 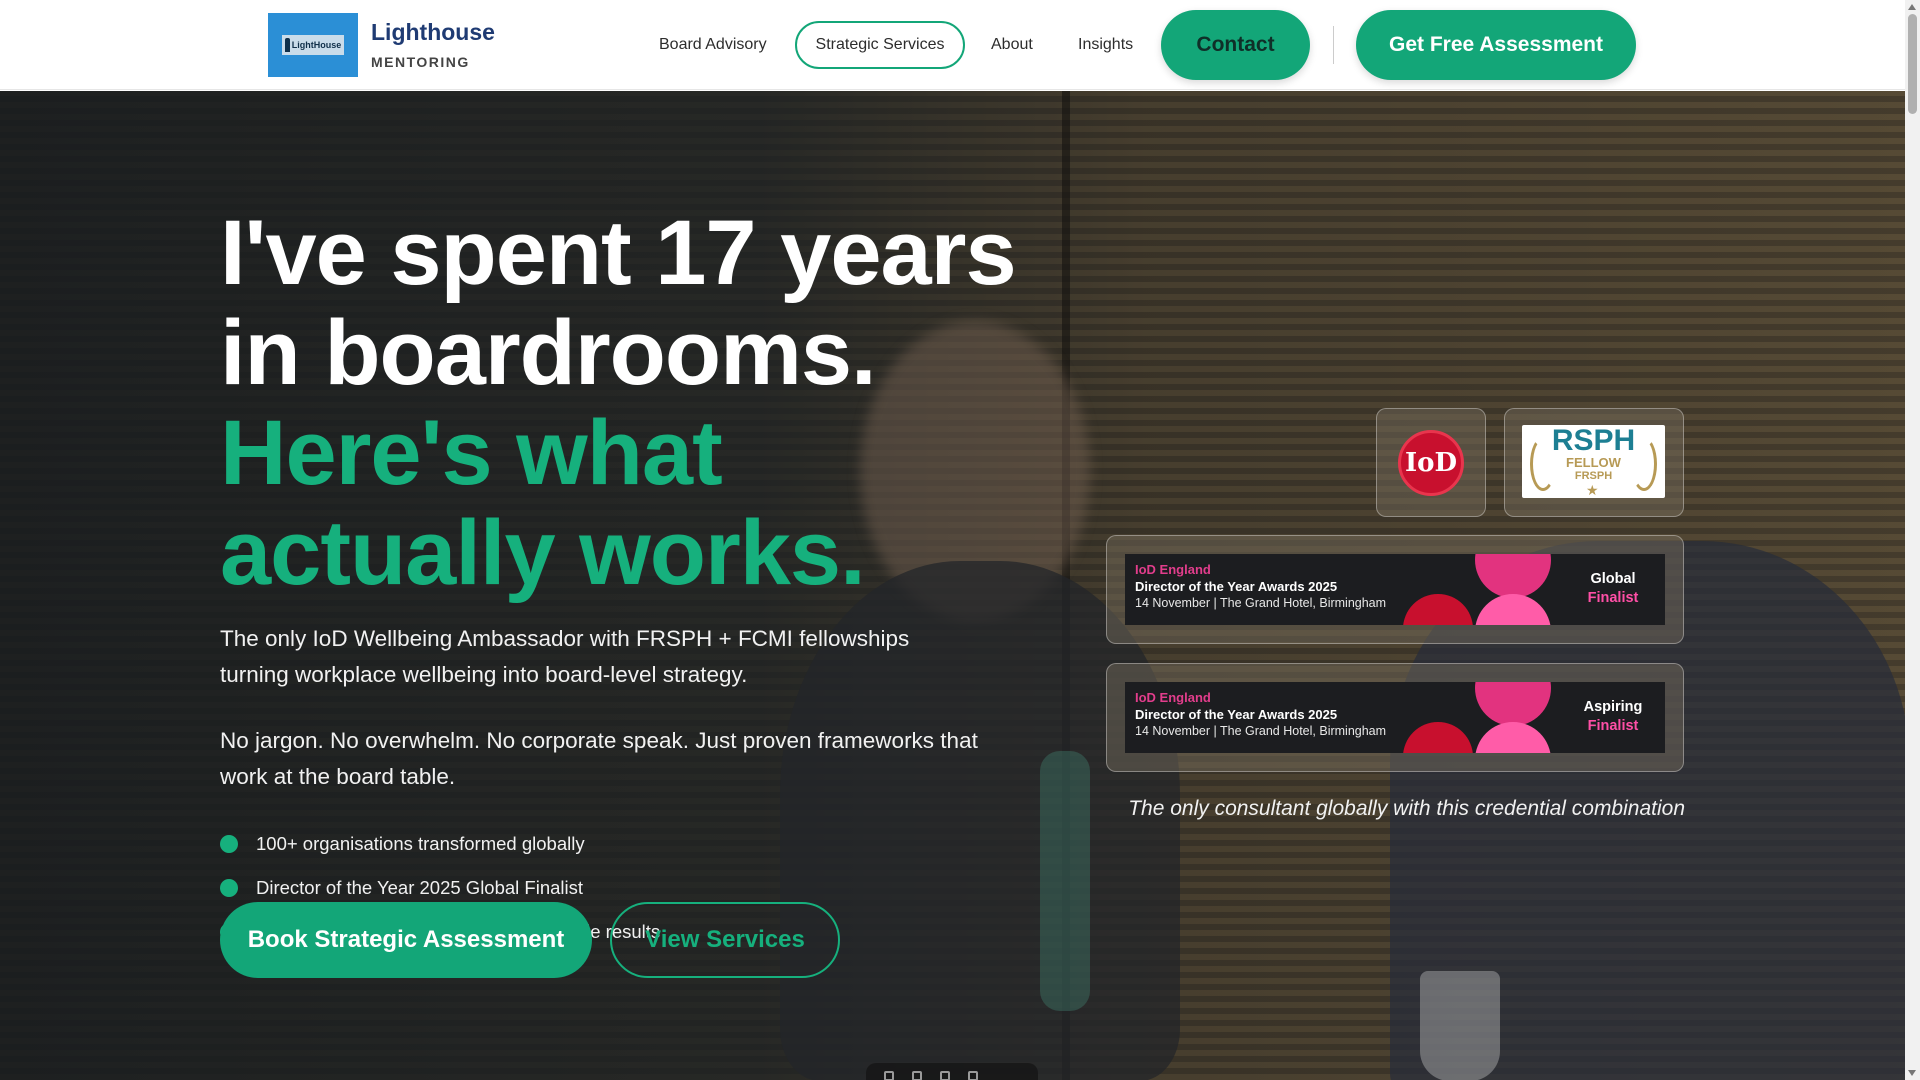 What do you see at coordinates (316, 45) in the screenshot?
I see `logo-text: LightHouse` at bounding box center [316, 45].